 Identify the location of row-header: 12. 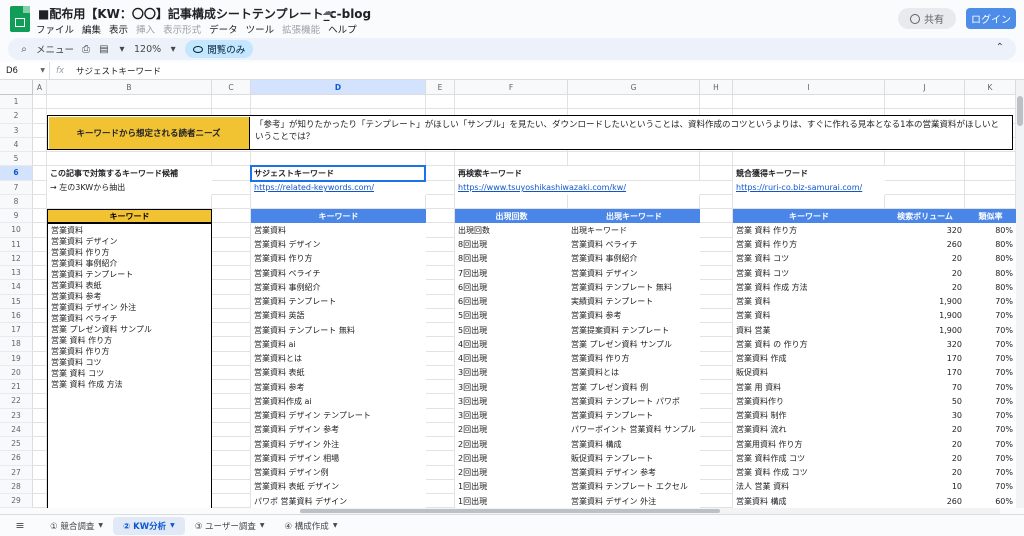
(16, 258).